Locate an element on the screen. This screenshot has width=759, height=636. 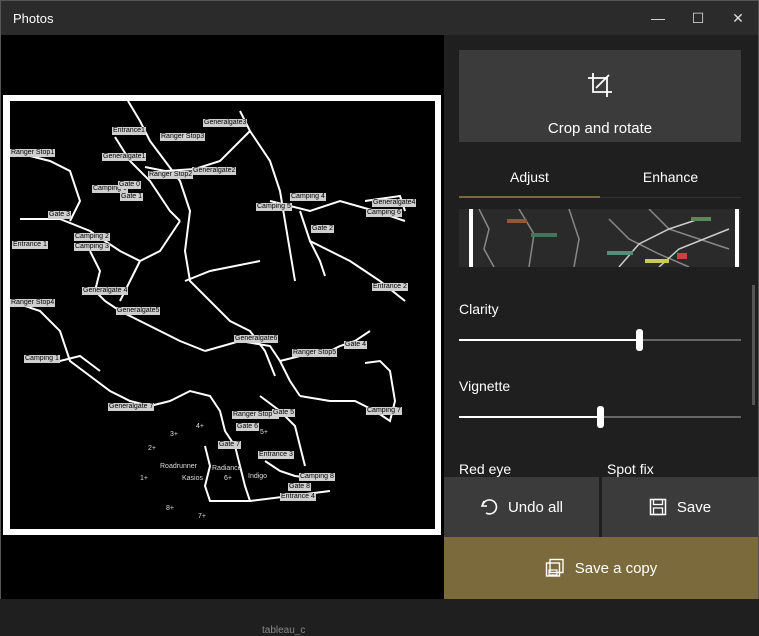
vignette-label: Vignette is located at coordinates (485, 386).